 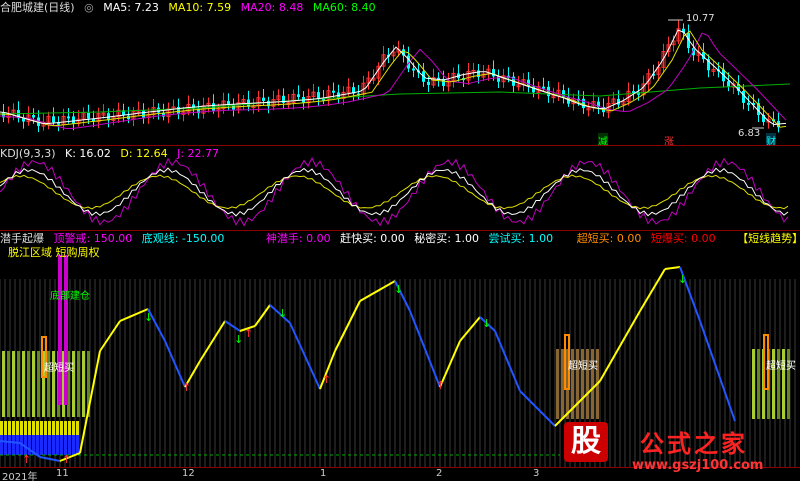 I want to click on tag-jian: 减, so click(x=603, y=139).